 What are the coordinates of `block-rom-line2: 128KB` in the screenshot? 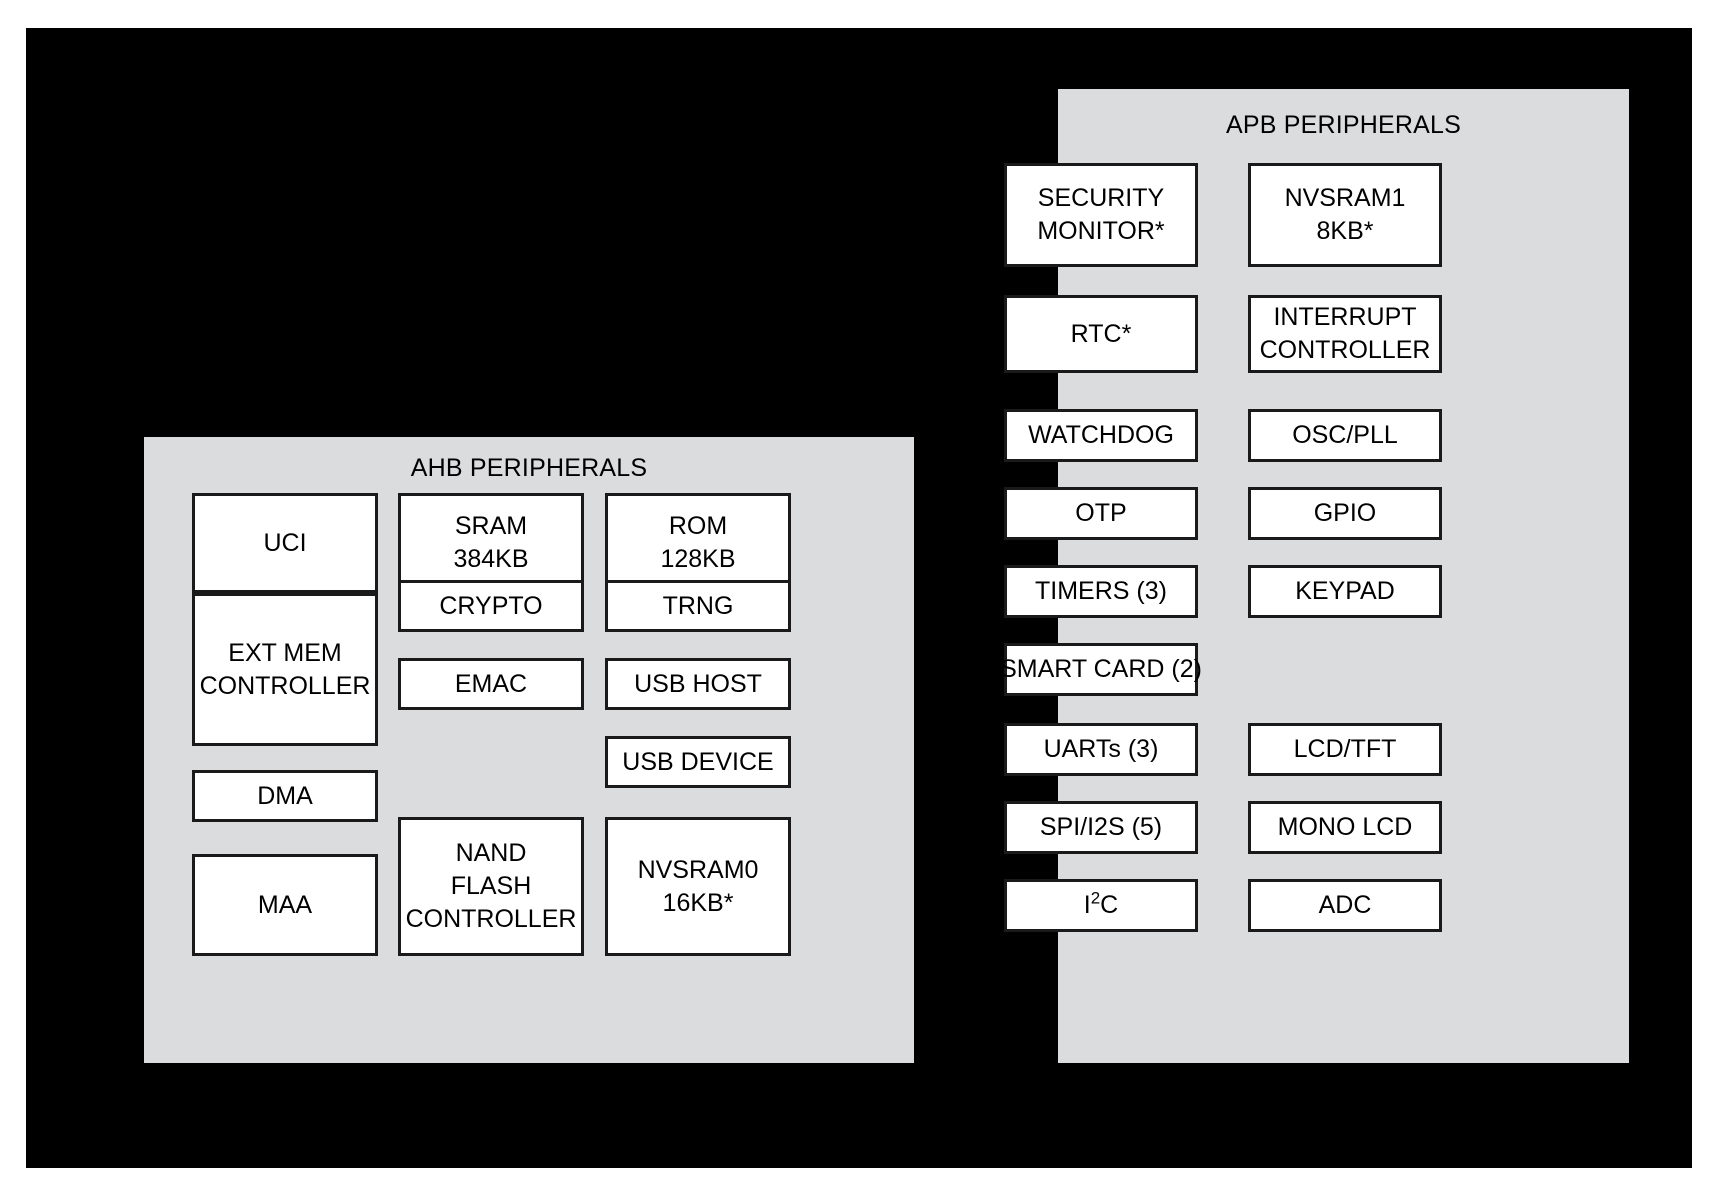 It's located at (698, 559).